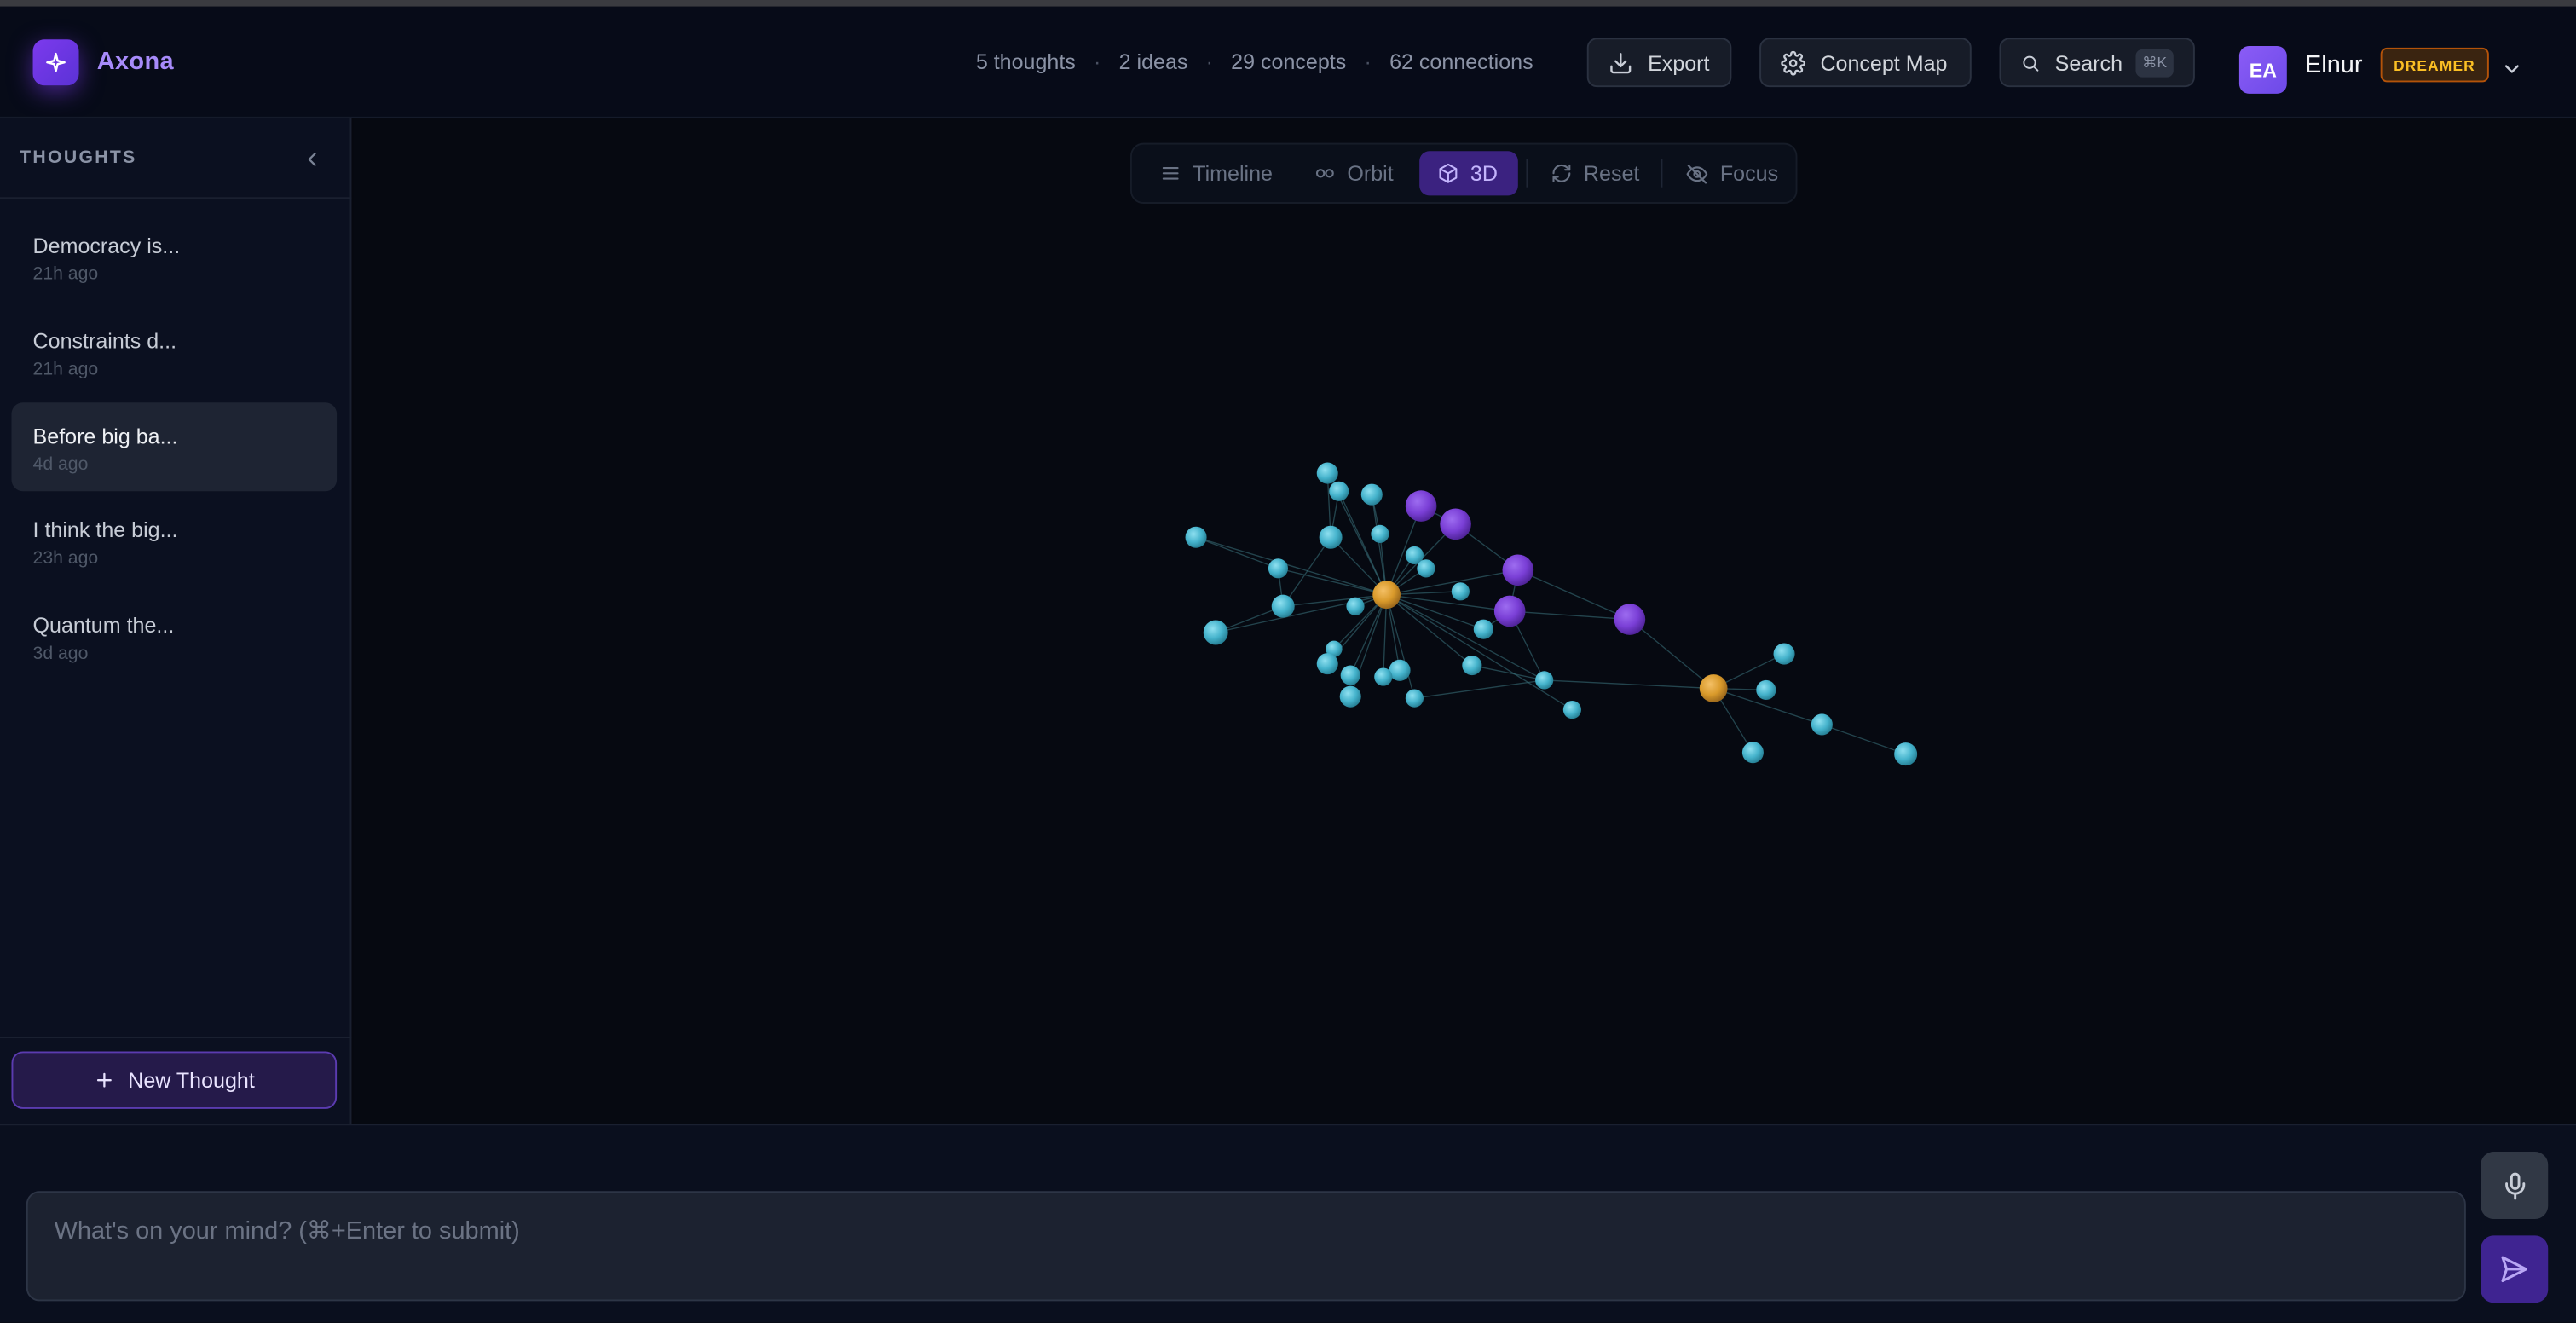  What do you see at coordinates (191, 1080) in the screenshot?
I see `new-thought-label: New Thought` at bounding box center [191, 1080].